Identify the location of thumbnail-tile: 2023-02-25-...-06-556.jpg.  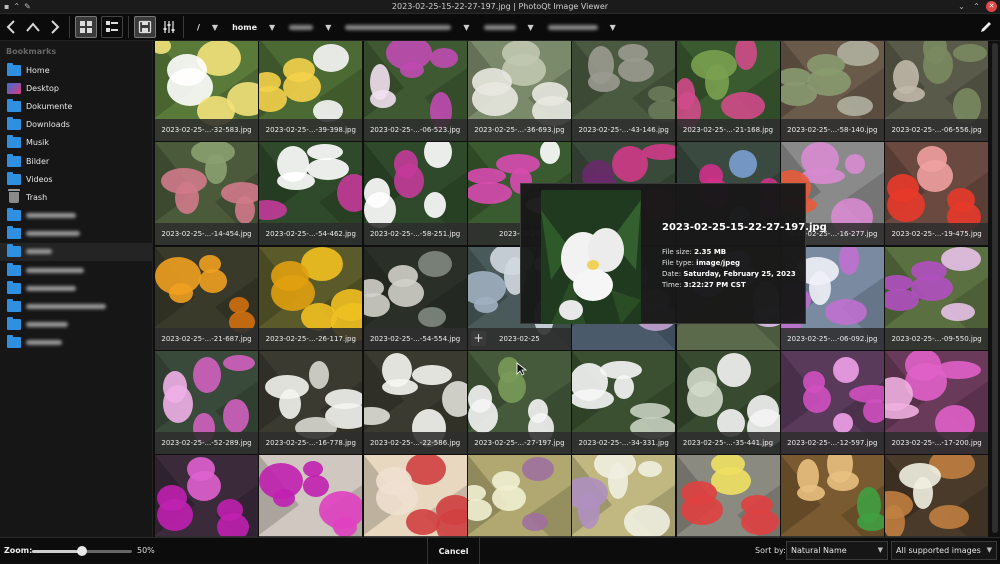
(936, 91).